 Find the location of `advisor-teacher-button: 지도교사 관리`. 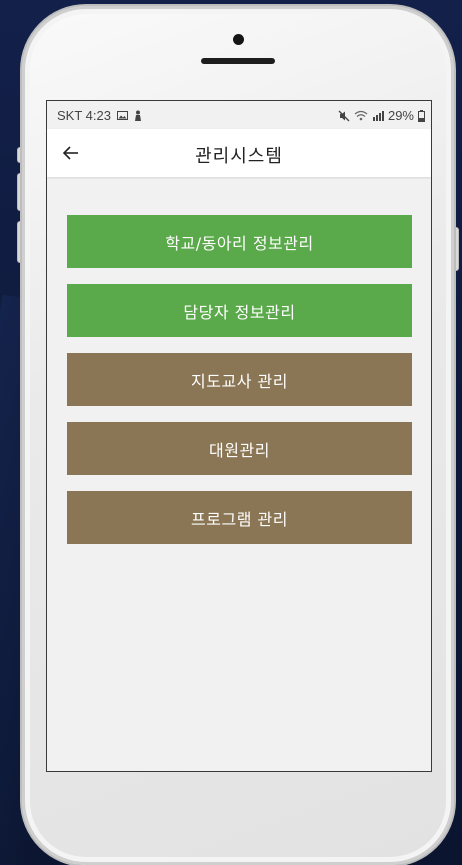

advisor-teacher-button: 지도교사 관리 is located at coordinates (239, 379).